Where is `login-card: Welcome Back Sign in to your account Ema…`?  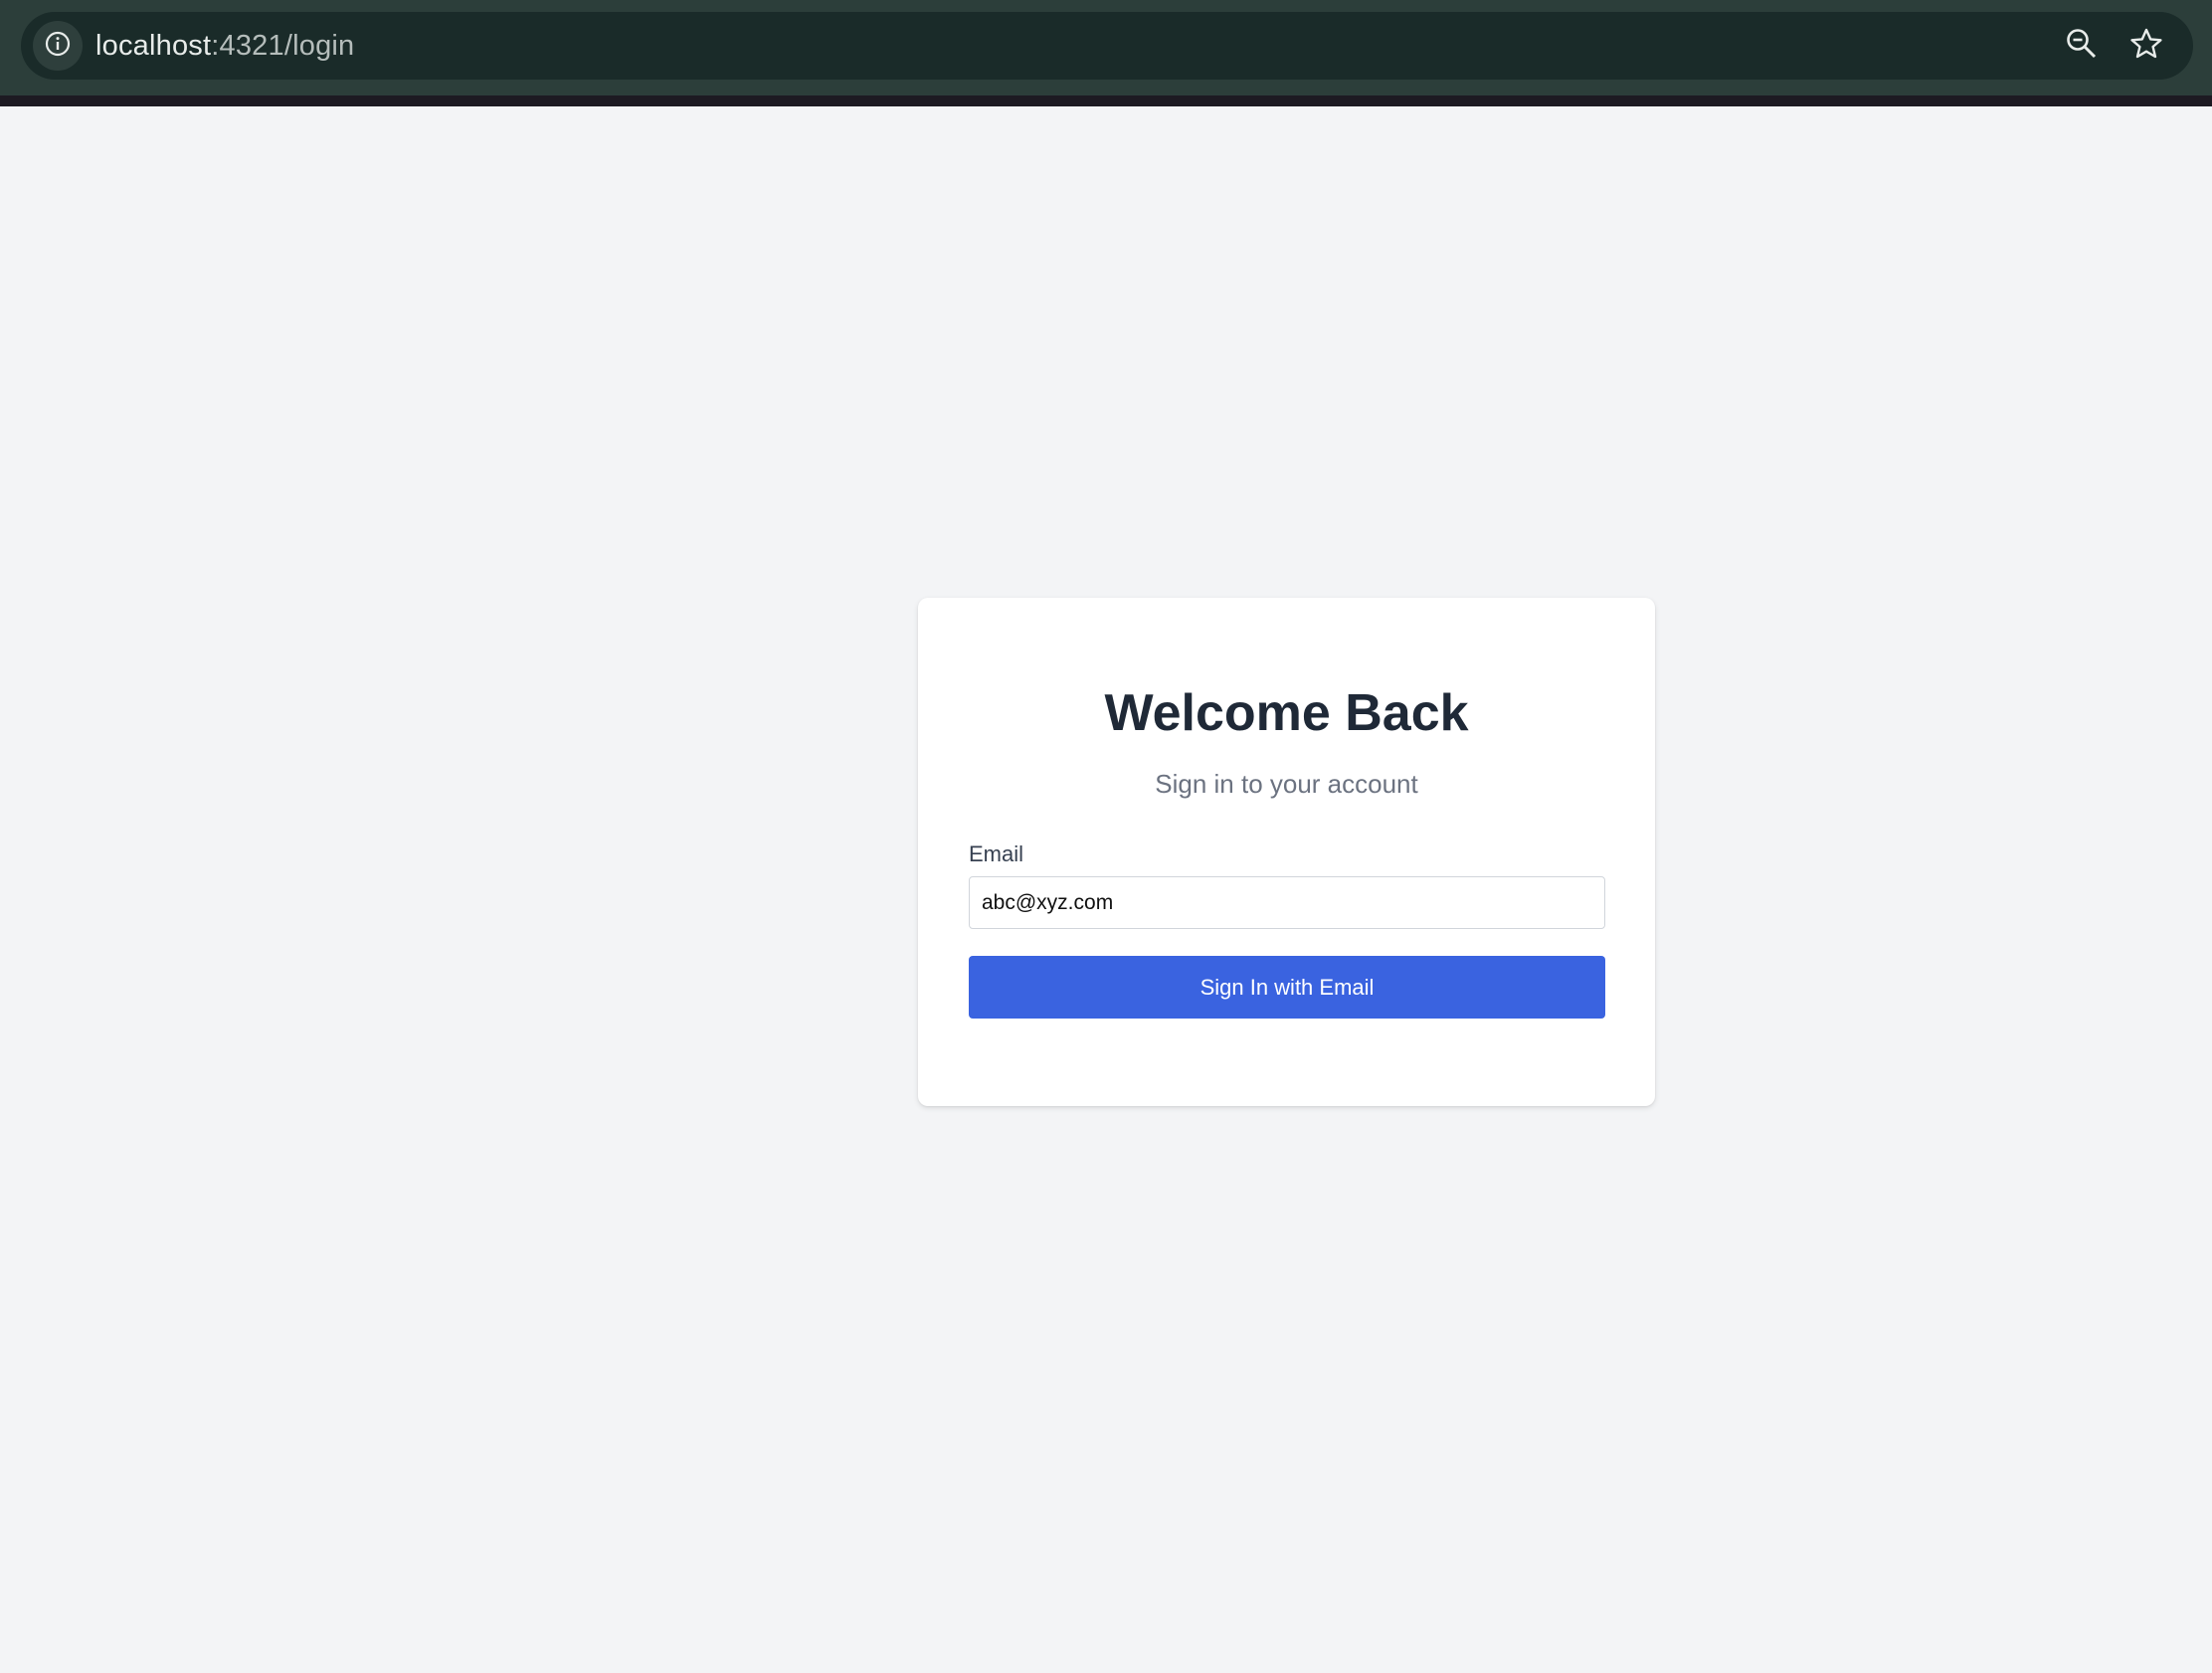
login-card: Welcome Back Sign in to your account Ema… is located at coordinates (1286, 852).